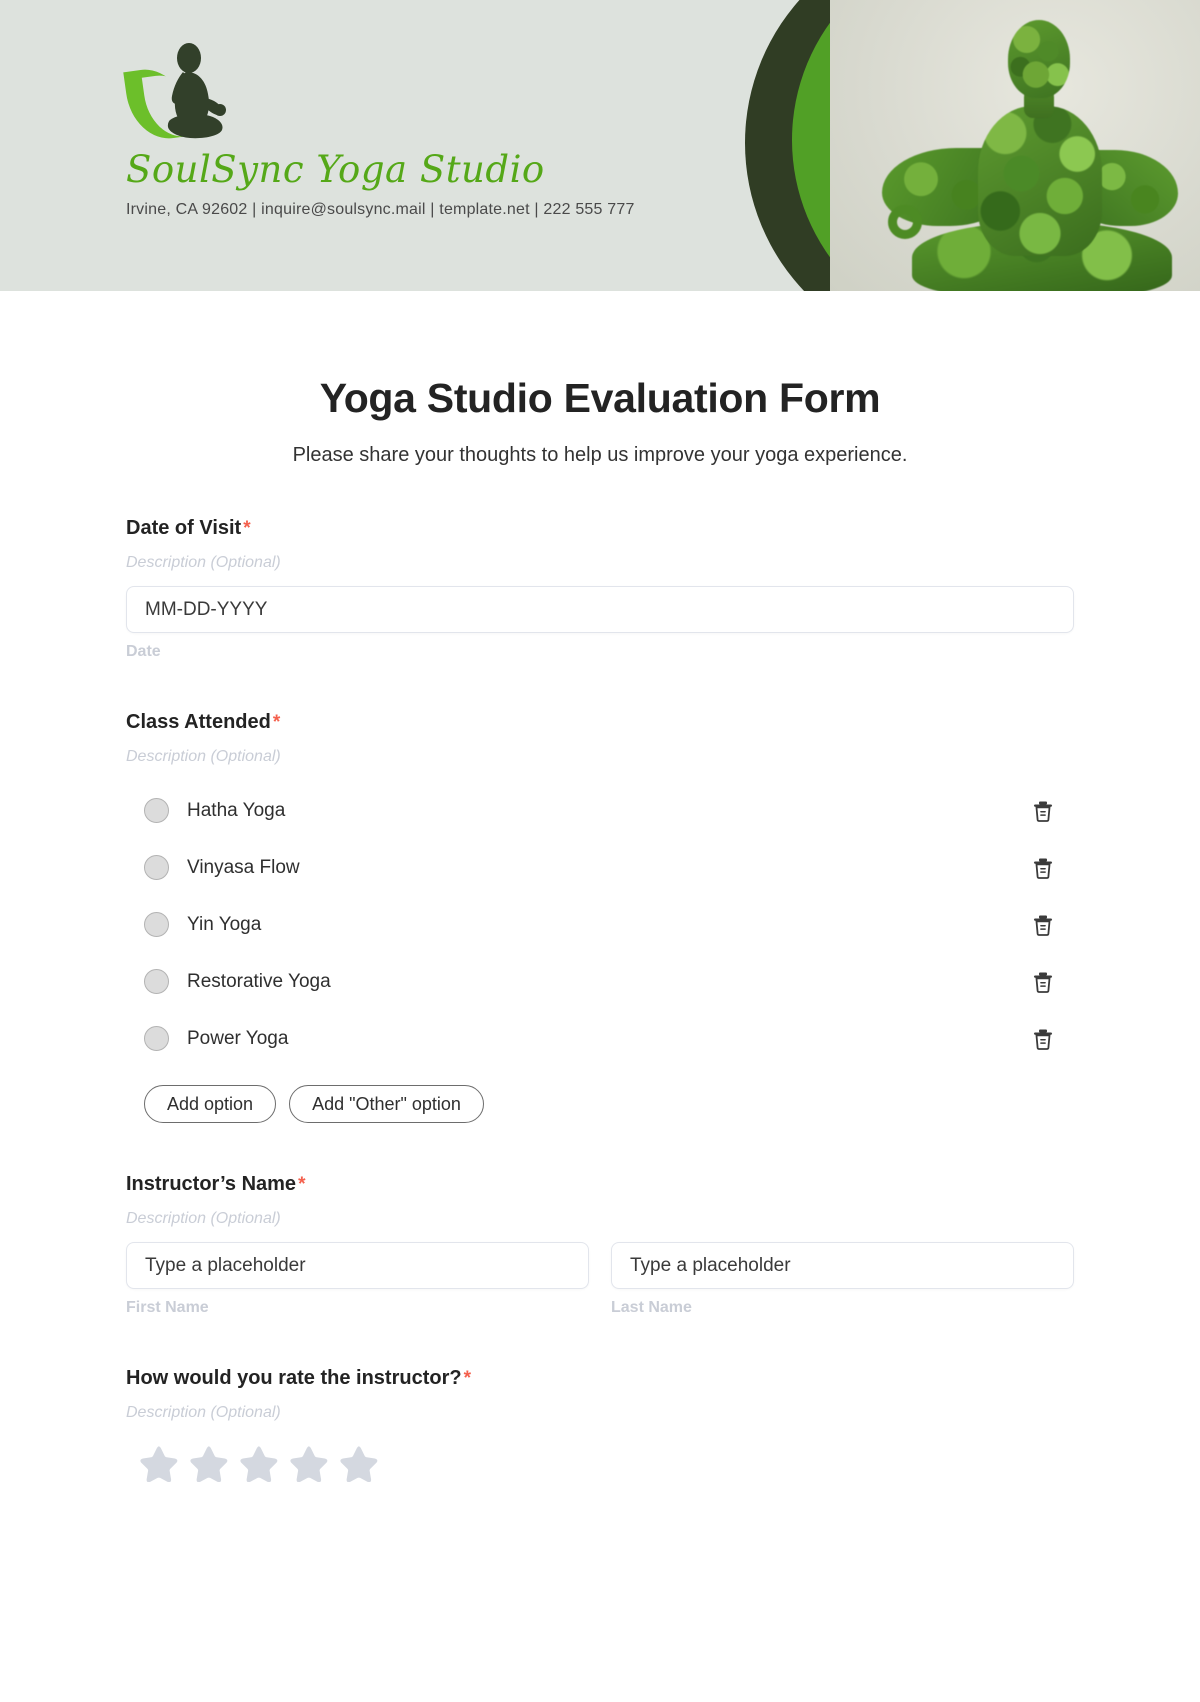 The width and height of the screenshot is (1200, 1702). What do you see at coordinates (193, 93) in the screenshot?
I see `meditating-person-icon` at bounding box center [193, 93].